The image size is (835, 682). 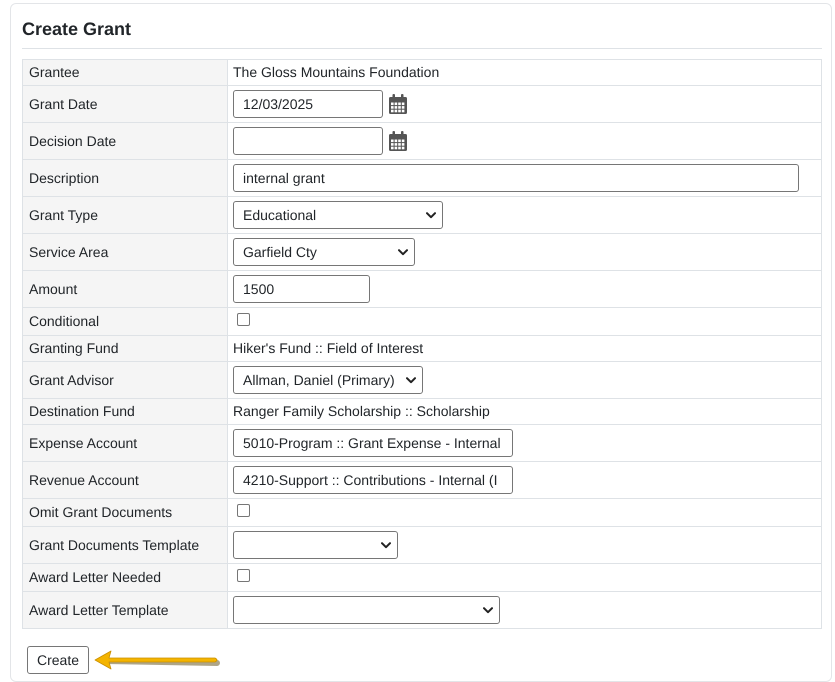 What do you see at coordinates (125, 141) in the screenshot?
I see `field-label: Decision Date` at bounding box center [125, 141].